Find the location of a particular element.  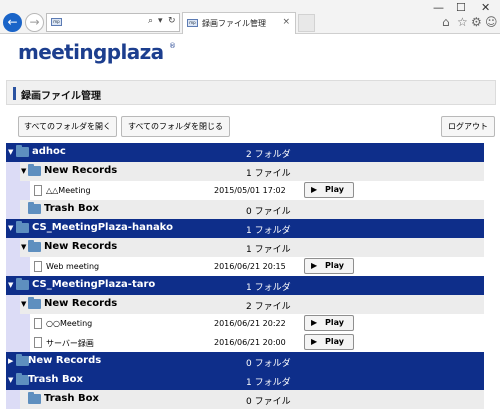

folder-count: 0 ファイル is located at coordinates (268, 212).